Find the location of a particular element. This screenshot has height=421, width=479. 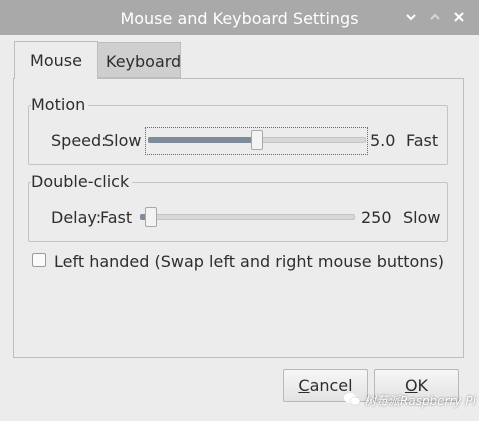

speed-slider-fill is located at coordinates (202, 140).